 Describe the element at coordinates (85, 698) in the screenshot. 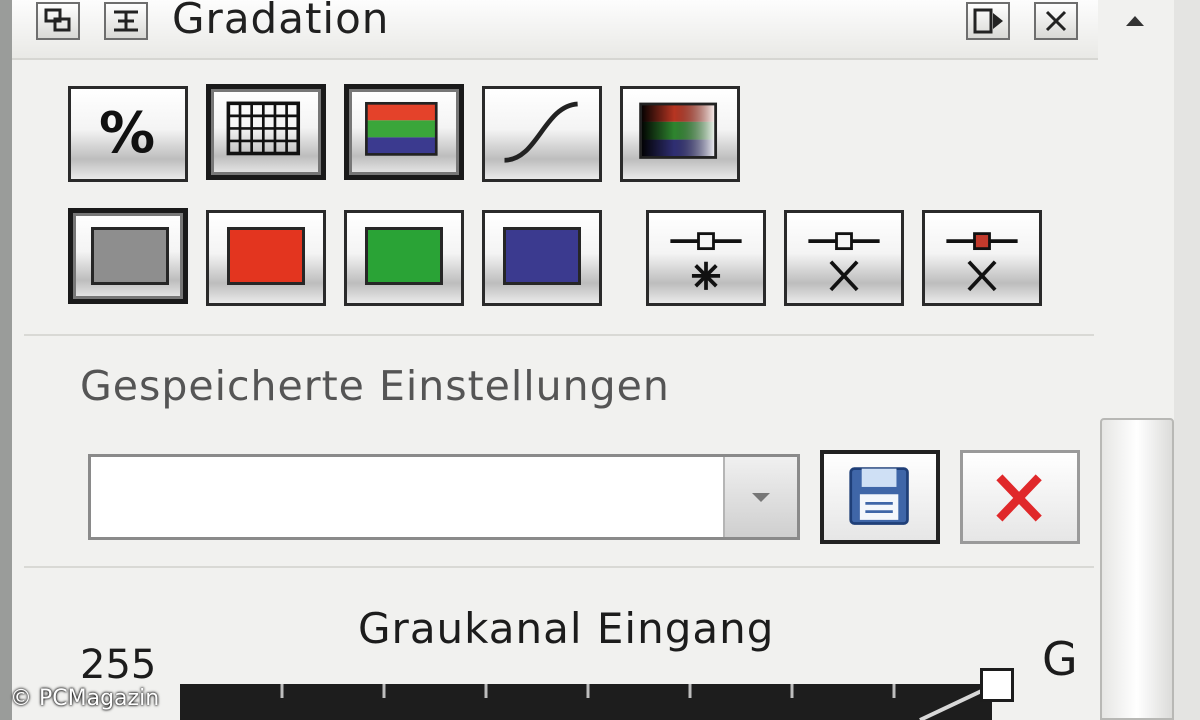

I see `watermark: © PCMagazin` at that location.